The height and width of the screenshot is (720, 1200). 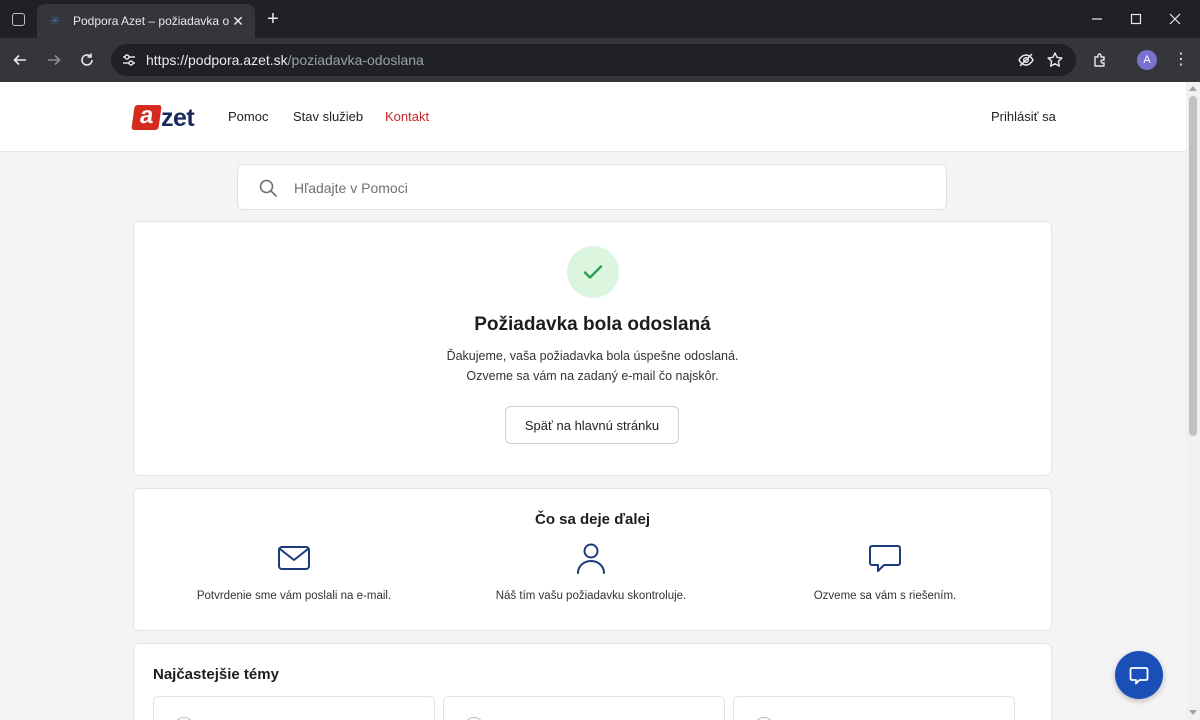 I want to click on site-favicon-icon: ✳, so click(x=55, y=20).